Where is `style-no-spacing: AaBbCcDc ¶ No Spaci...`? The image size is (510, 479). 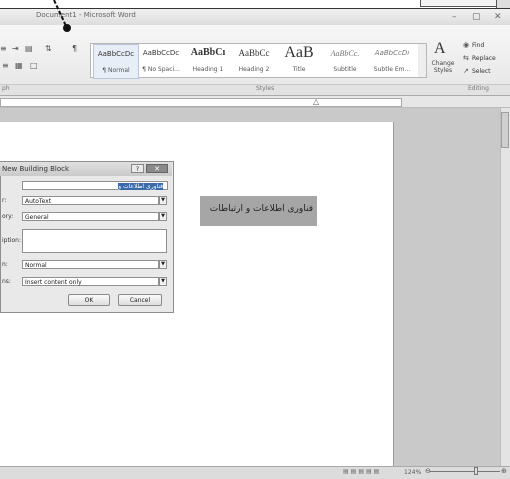
style-no-spacing: AaBbCcDc ¶ No Spaci... is located at coordinates (161, 60).